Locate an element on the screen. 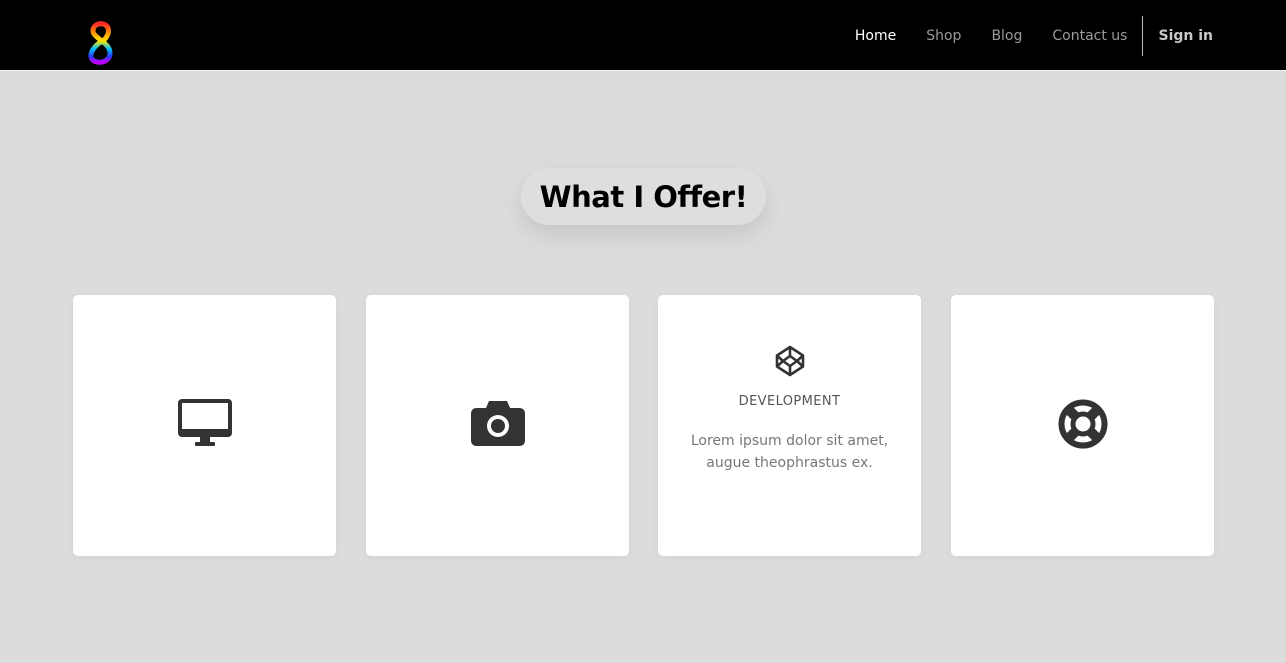 Image resolution: width=1286 pixels, height=663 pixels. sign-in-link: Sign in is located at coordinates (1185, 36).